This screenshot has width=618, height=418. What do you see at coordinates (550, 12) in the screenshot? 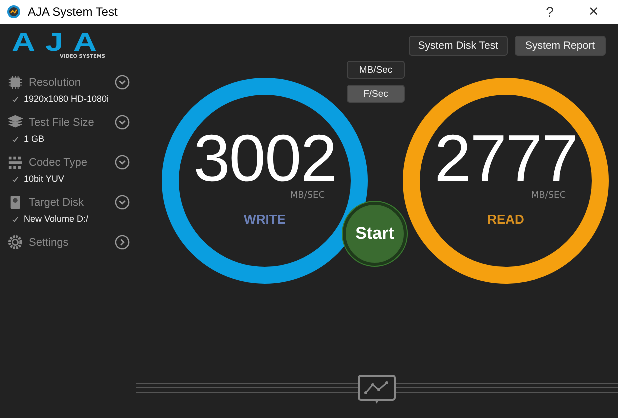
I see `help-button: ?` at bounding box center [550, 12].